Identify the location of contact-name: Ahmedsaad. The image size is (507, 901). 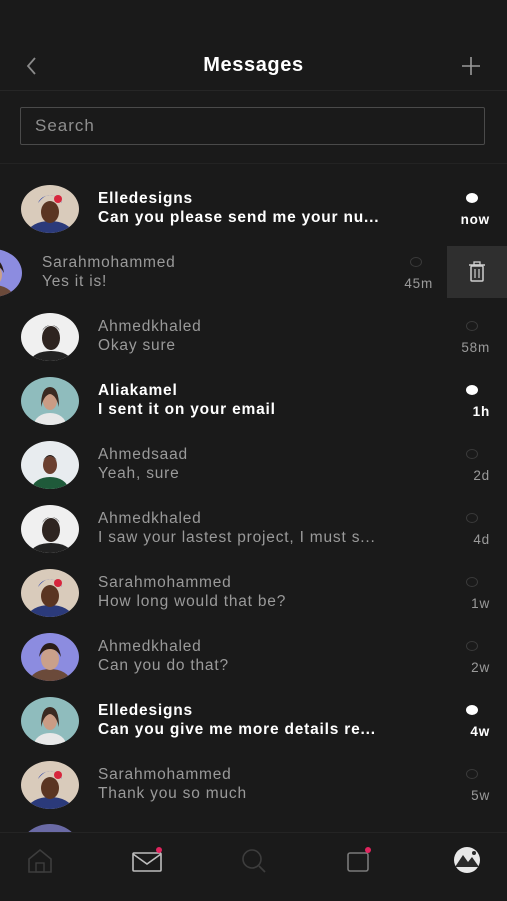
(143, 454).